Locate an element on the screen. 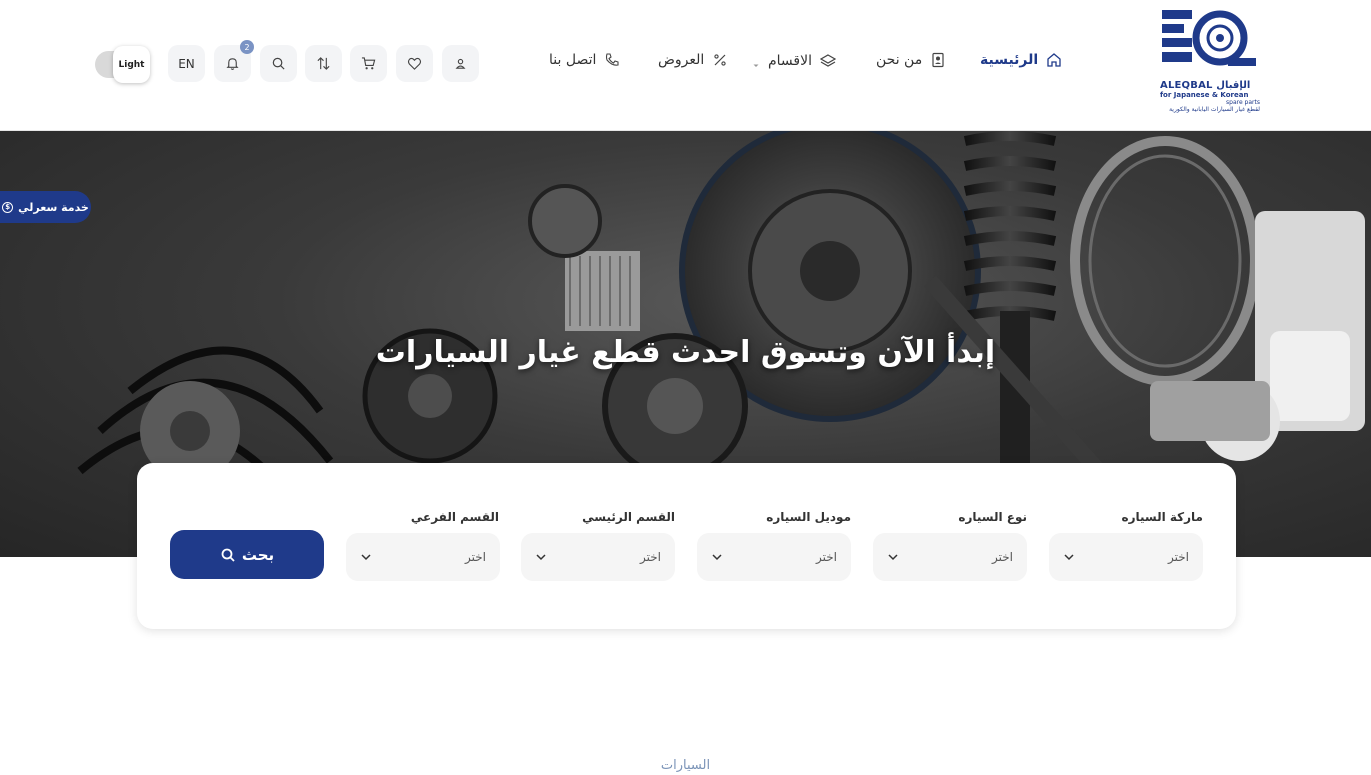 The height and width of the screenshot is (775, 1371). phone-icon is located at coordinates (612, 59).